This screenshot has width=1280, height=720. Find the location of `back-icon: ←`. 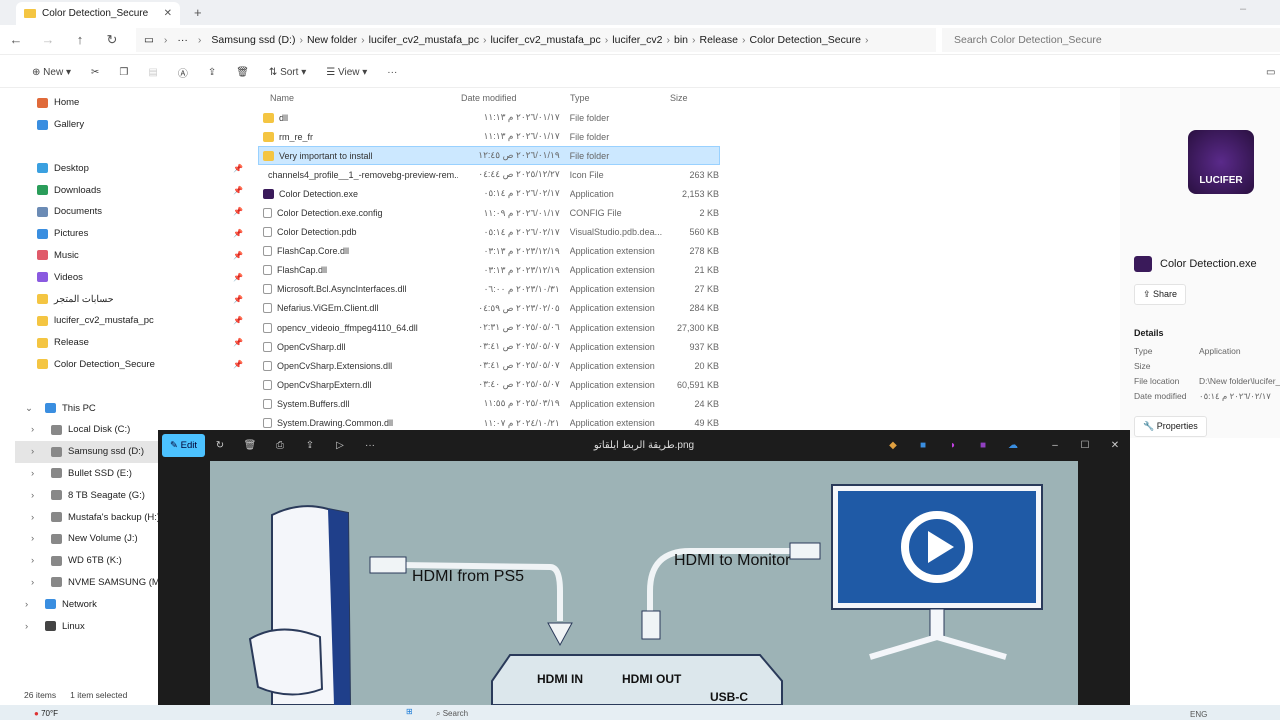

back-icon: ← is located at coordinates (16, 39).